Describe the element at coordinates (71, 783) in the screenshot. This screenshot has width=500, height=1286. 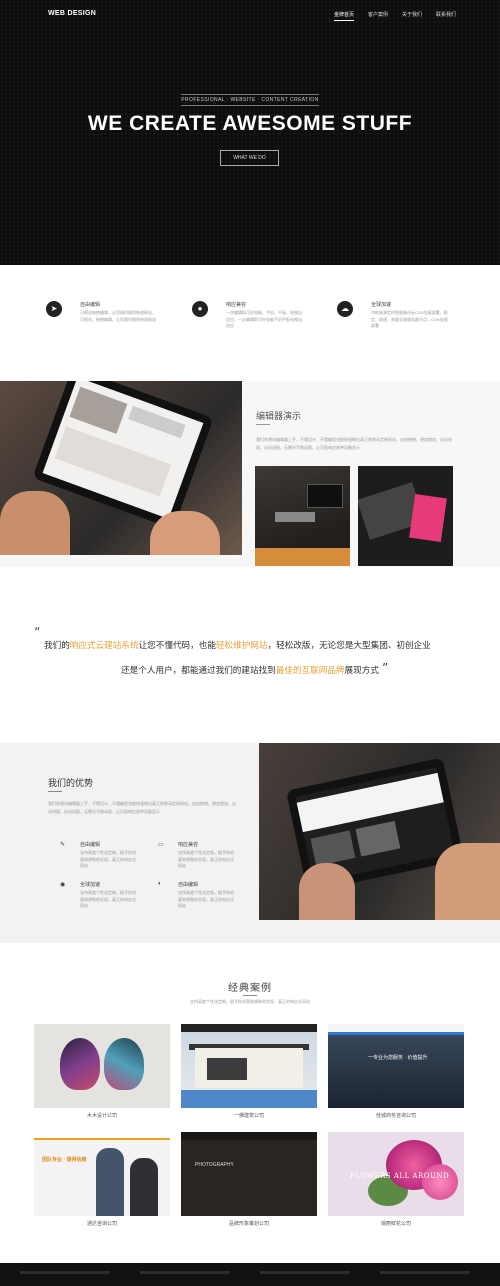
I see `advantages-title: 我们的优势` at that location.